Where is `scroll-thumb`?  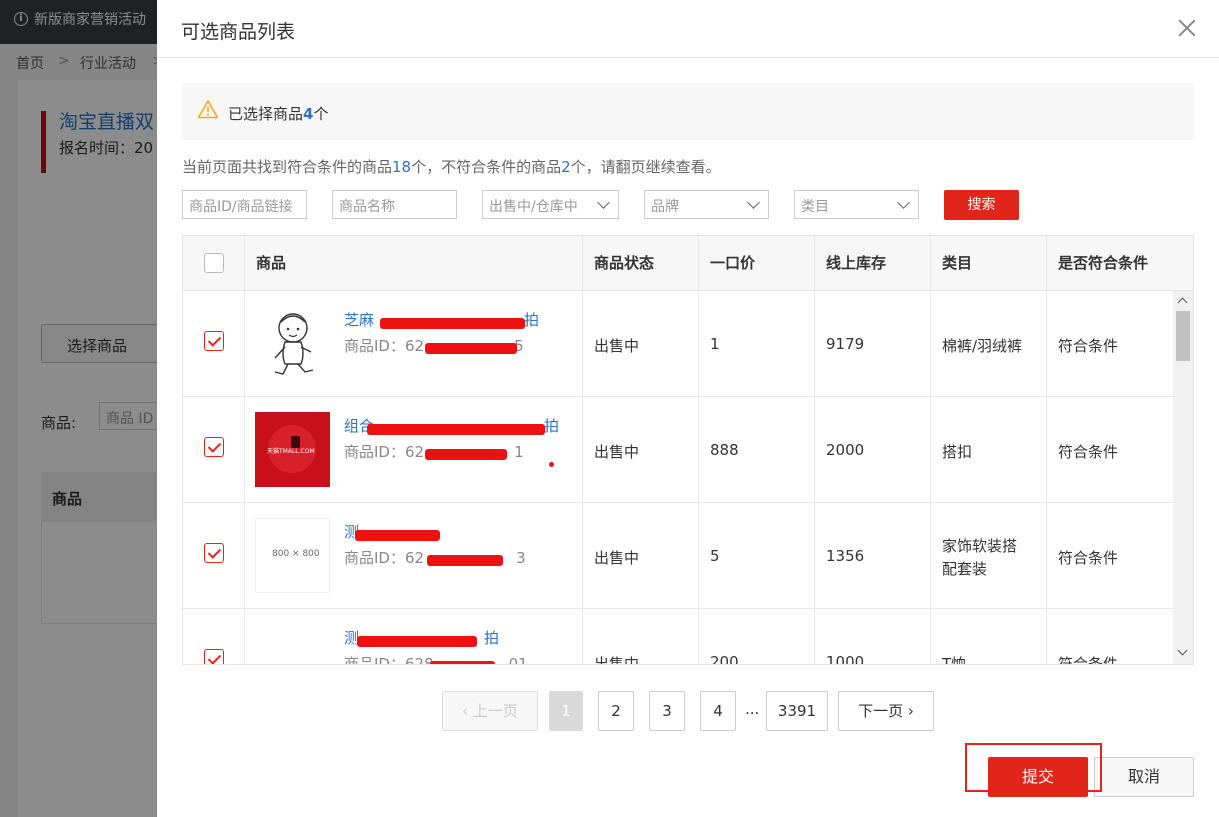 scroll-thumb is located at coordinates (1183, 336).